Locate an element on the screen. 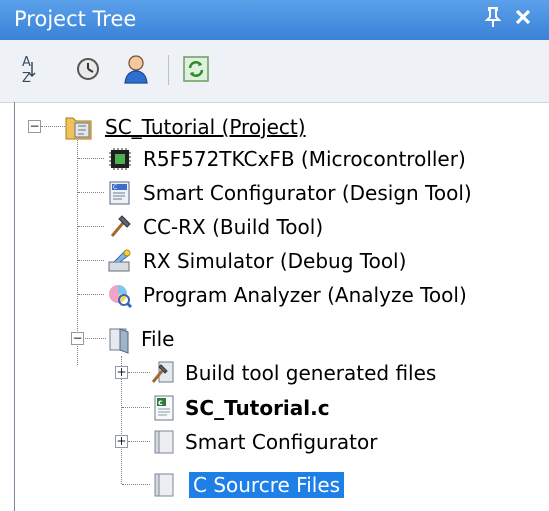 Image resolution: width=549 pixels, height=511 pixels. design-tool-label: Smart Configurator (Design Tool) is located at coordinates (307, 193).